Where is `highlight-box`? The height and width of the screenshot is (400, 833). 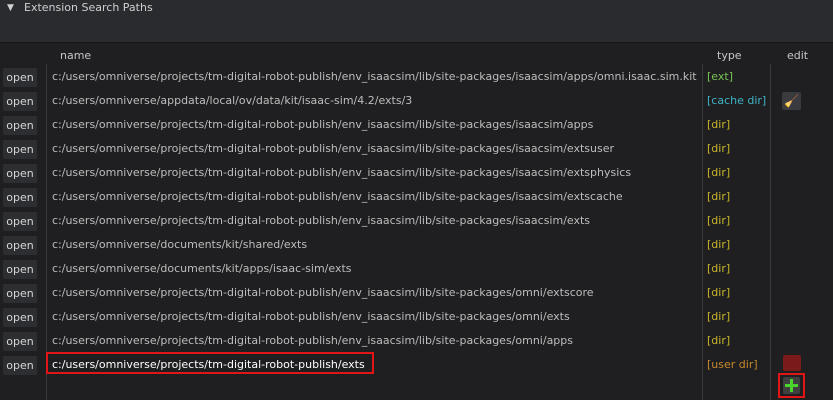 highlight-box is located at coordinates (210, 363).